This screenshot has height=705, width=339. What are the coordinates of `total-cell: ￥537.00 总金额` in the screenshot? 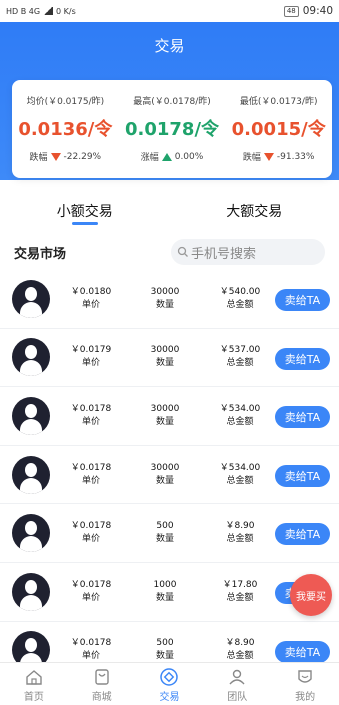 It's located at (240, 357).